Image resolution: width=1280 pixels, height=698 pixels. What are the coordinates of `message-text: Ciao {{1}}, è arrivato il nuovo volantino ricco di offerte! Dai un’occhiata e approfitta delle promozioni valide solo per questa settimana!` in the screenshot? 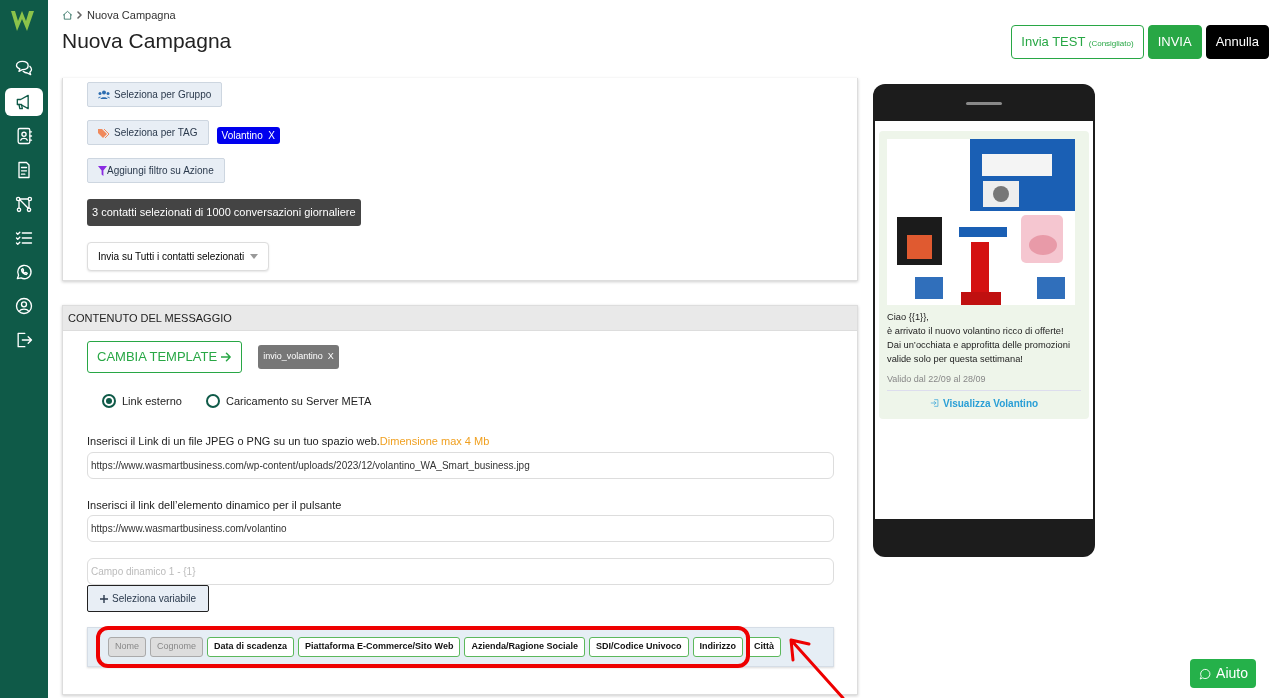 It's located at (979, 338).